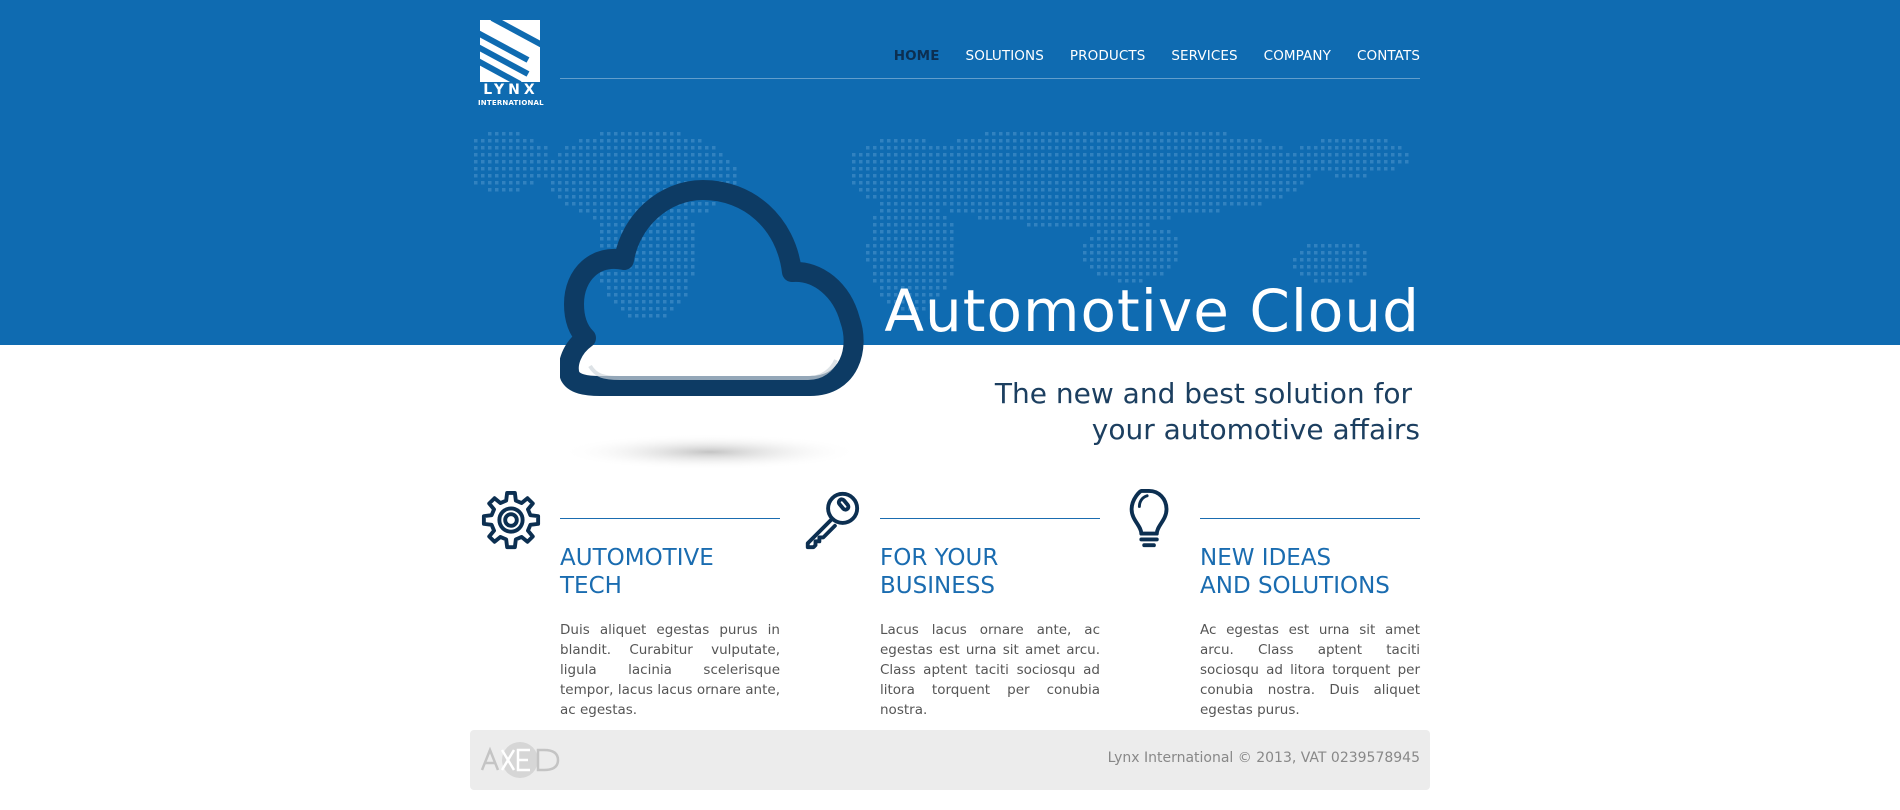  I want to click on nav-item-solutions: SOLUTIONS, so click(1005, 56).